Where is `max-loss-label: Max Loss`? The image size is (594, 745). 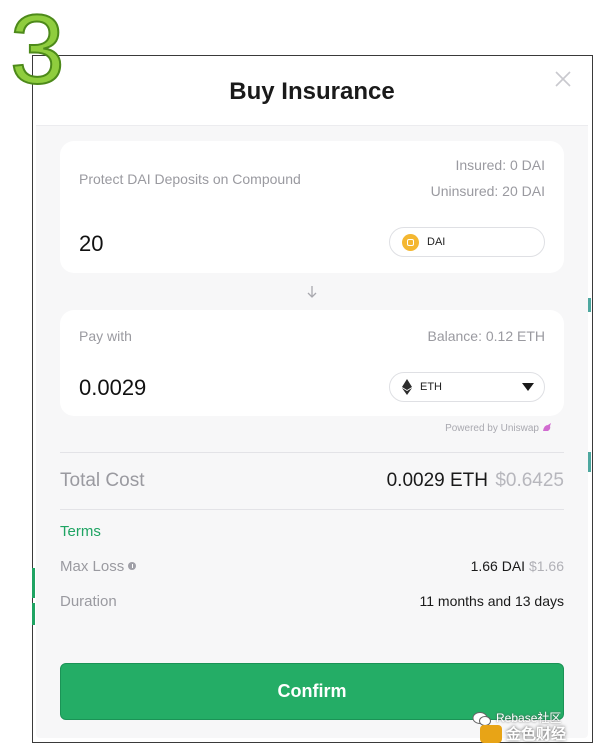
max-loss-label: Max Loss is located at coordinates (98, 566).